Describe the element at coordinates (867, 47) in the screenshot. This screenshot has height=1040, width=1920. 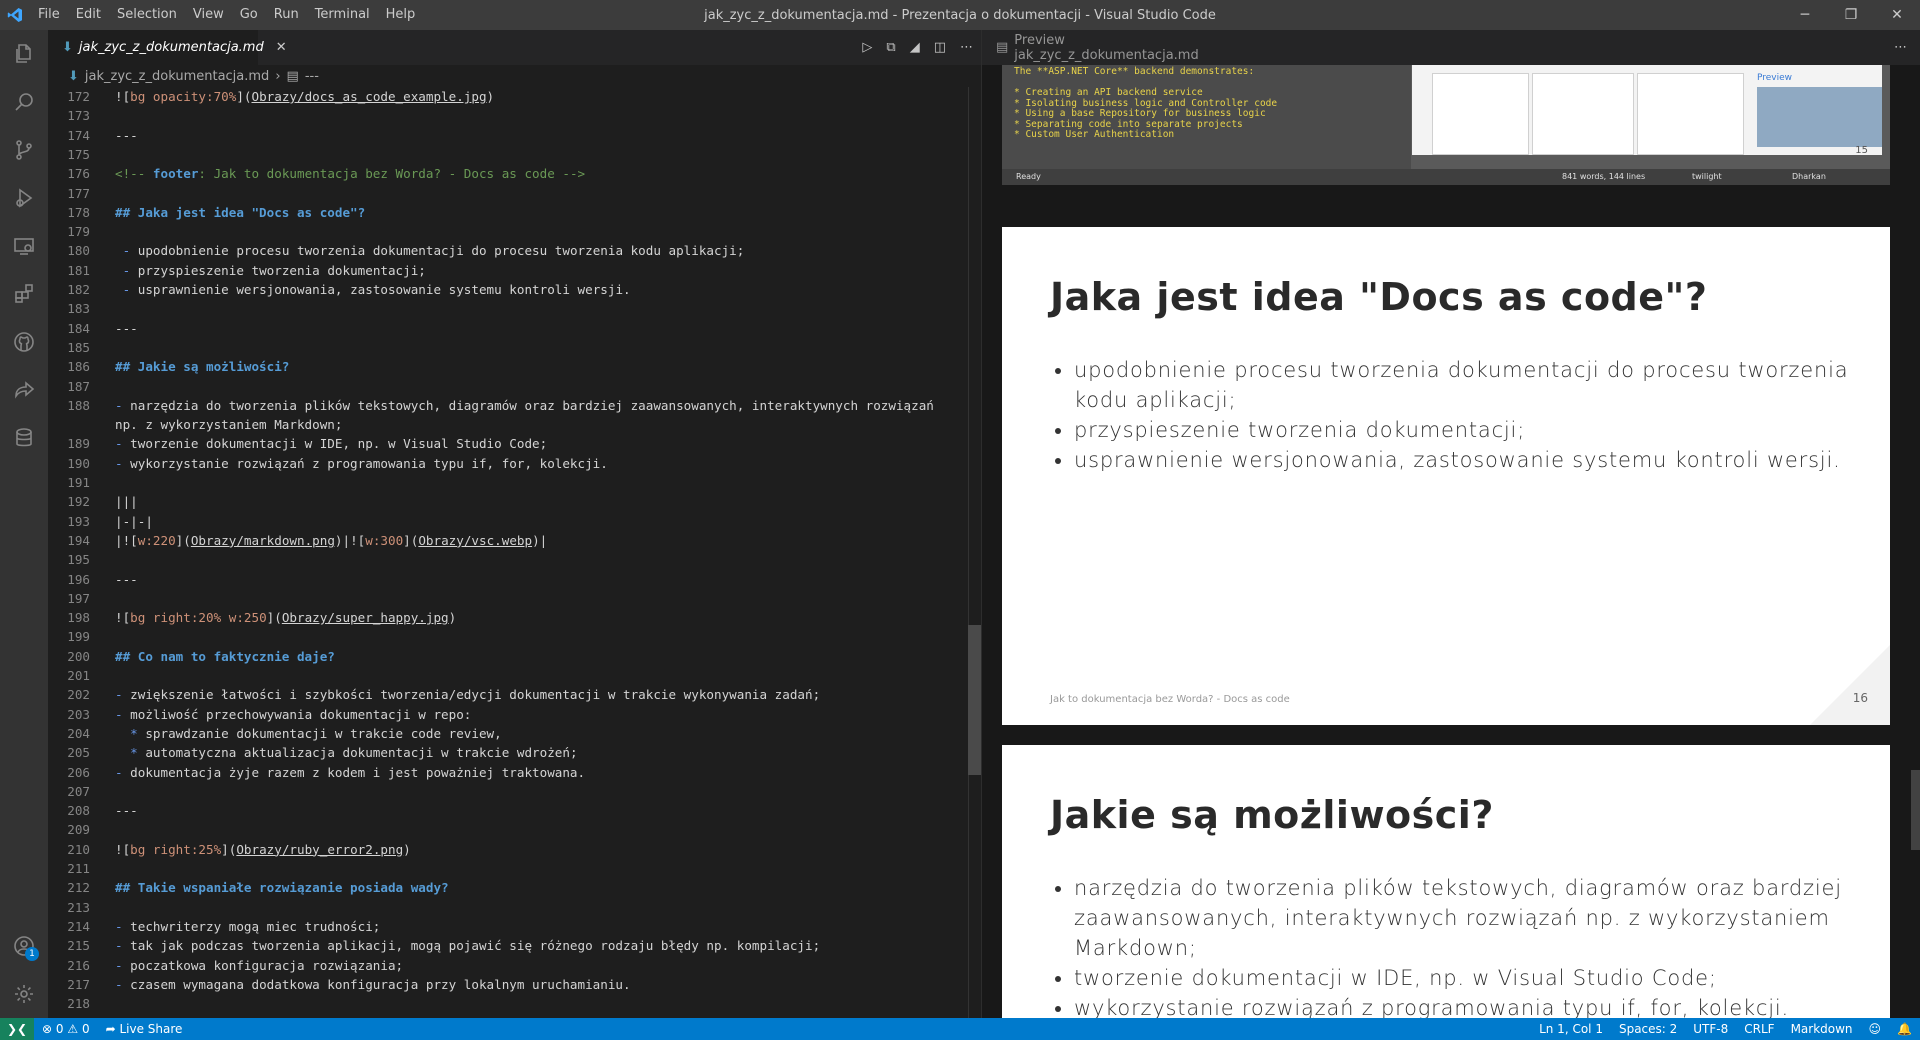
I see `run-icon: ▷` at that location.